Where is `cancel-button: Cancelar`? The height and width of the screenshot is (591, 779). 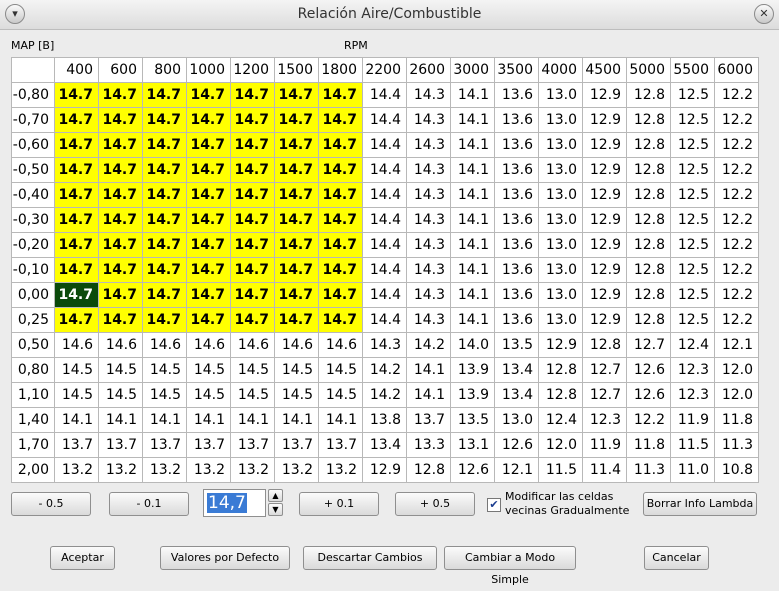 cancel-button: Cancelar is located at coordinates (676, 558).